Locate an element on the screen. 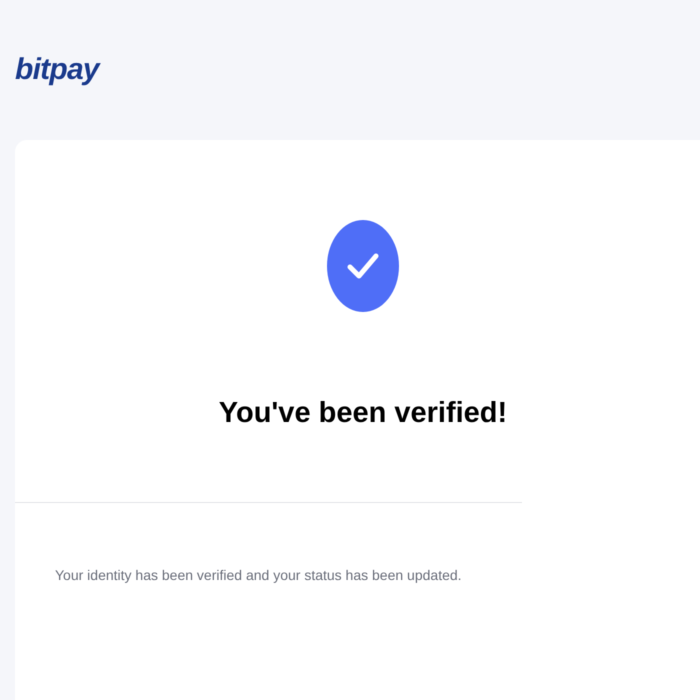 Image resolution: width=700 pixels, height=700 pixels. brand-logo: bitpay is located at coordinates (57, 70).